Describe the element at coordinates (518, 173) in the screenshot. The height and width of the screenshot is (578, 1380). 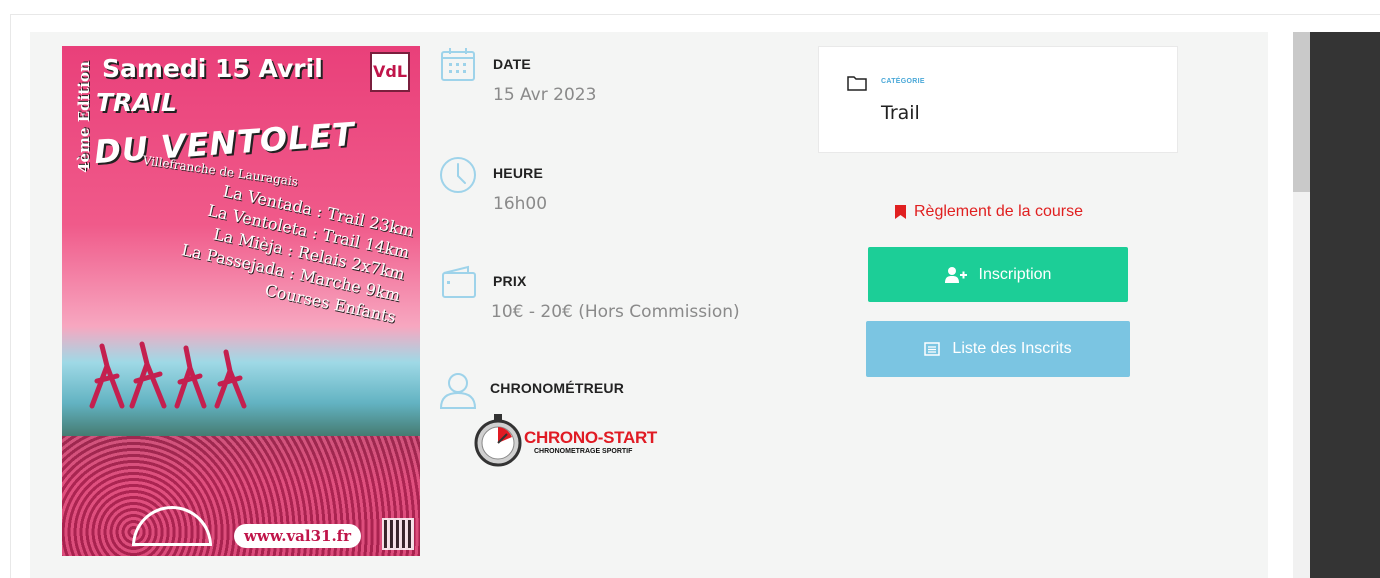
I see `time-label: HEURE` at that location.